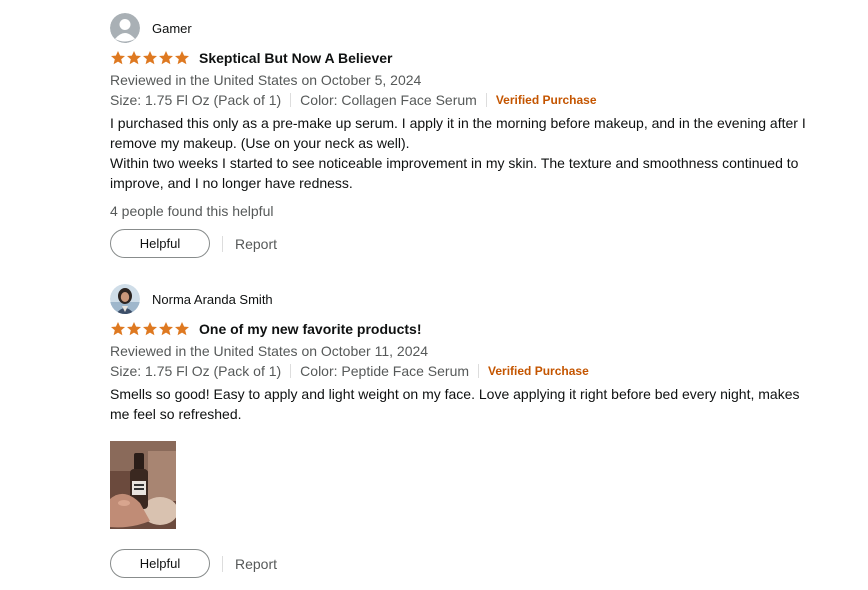 Image resolution: width=868 pixels, height=590 pixels. What do you see at coordinates (143, 485) in the screenshot?
I see `review-photo` at bounding box center [143, 485].